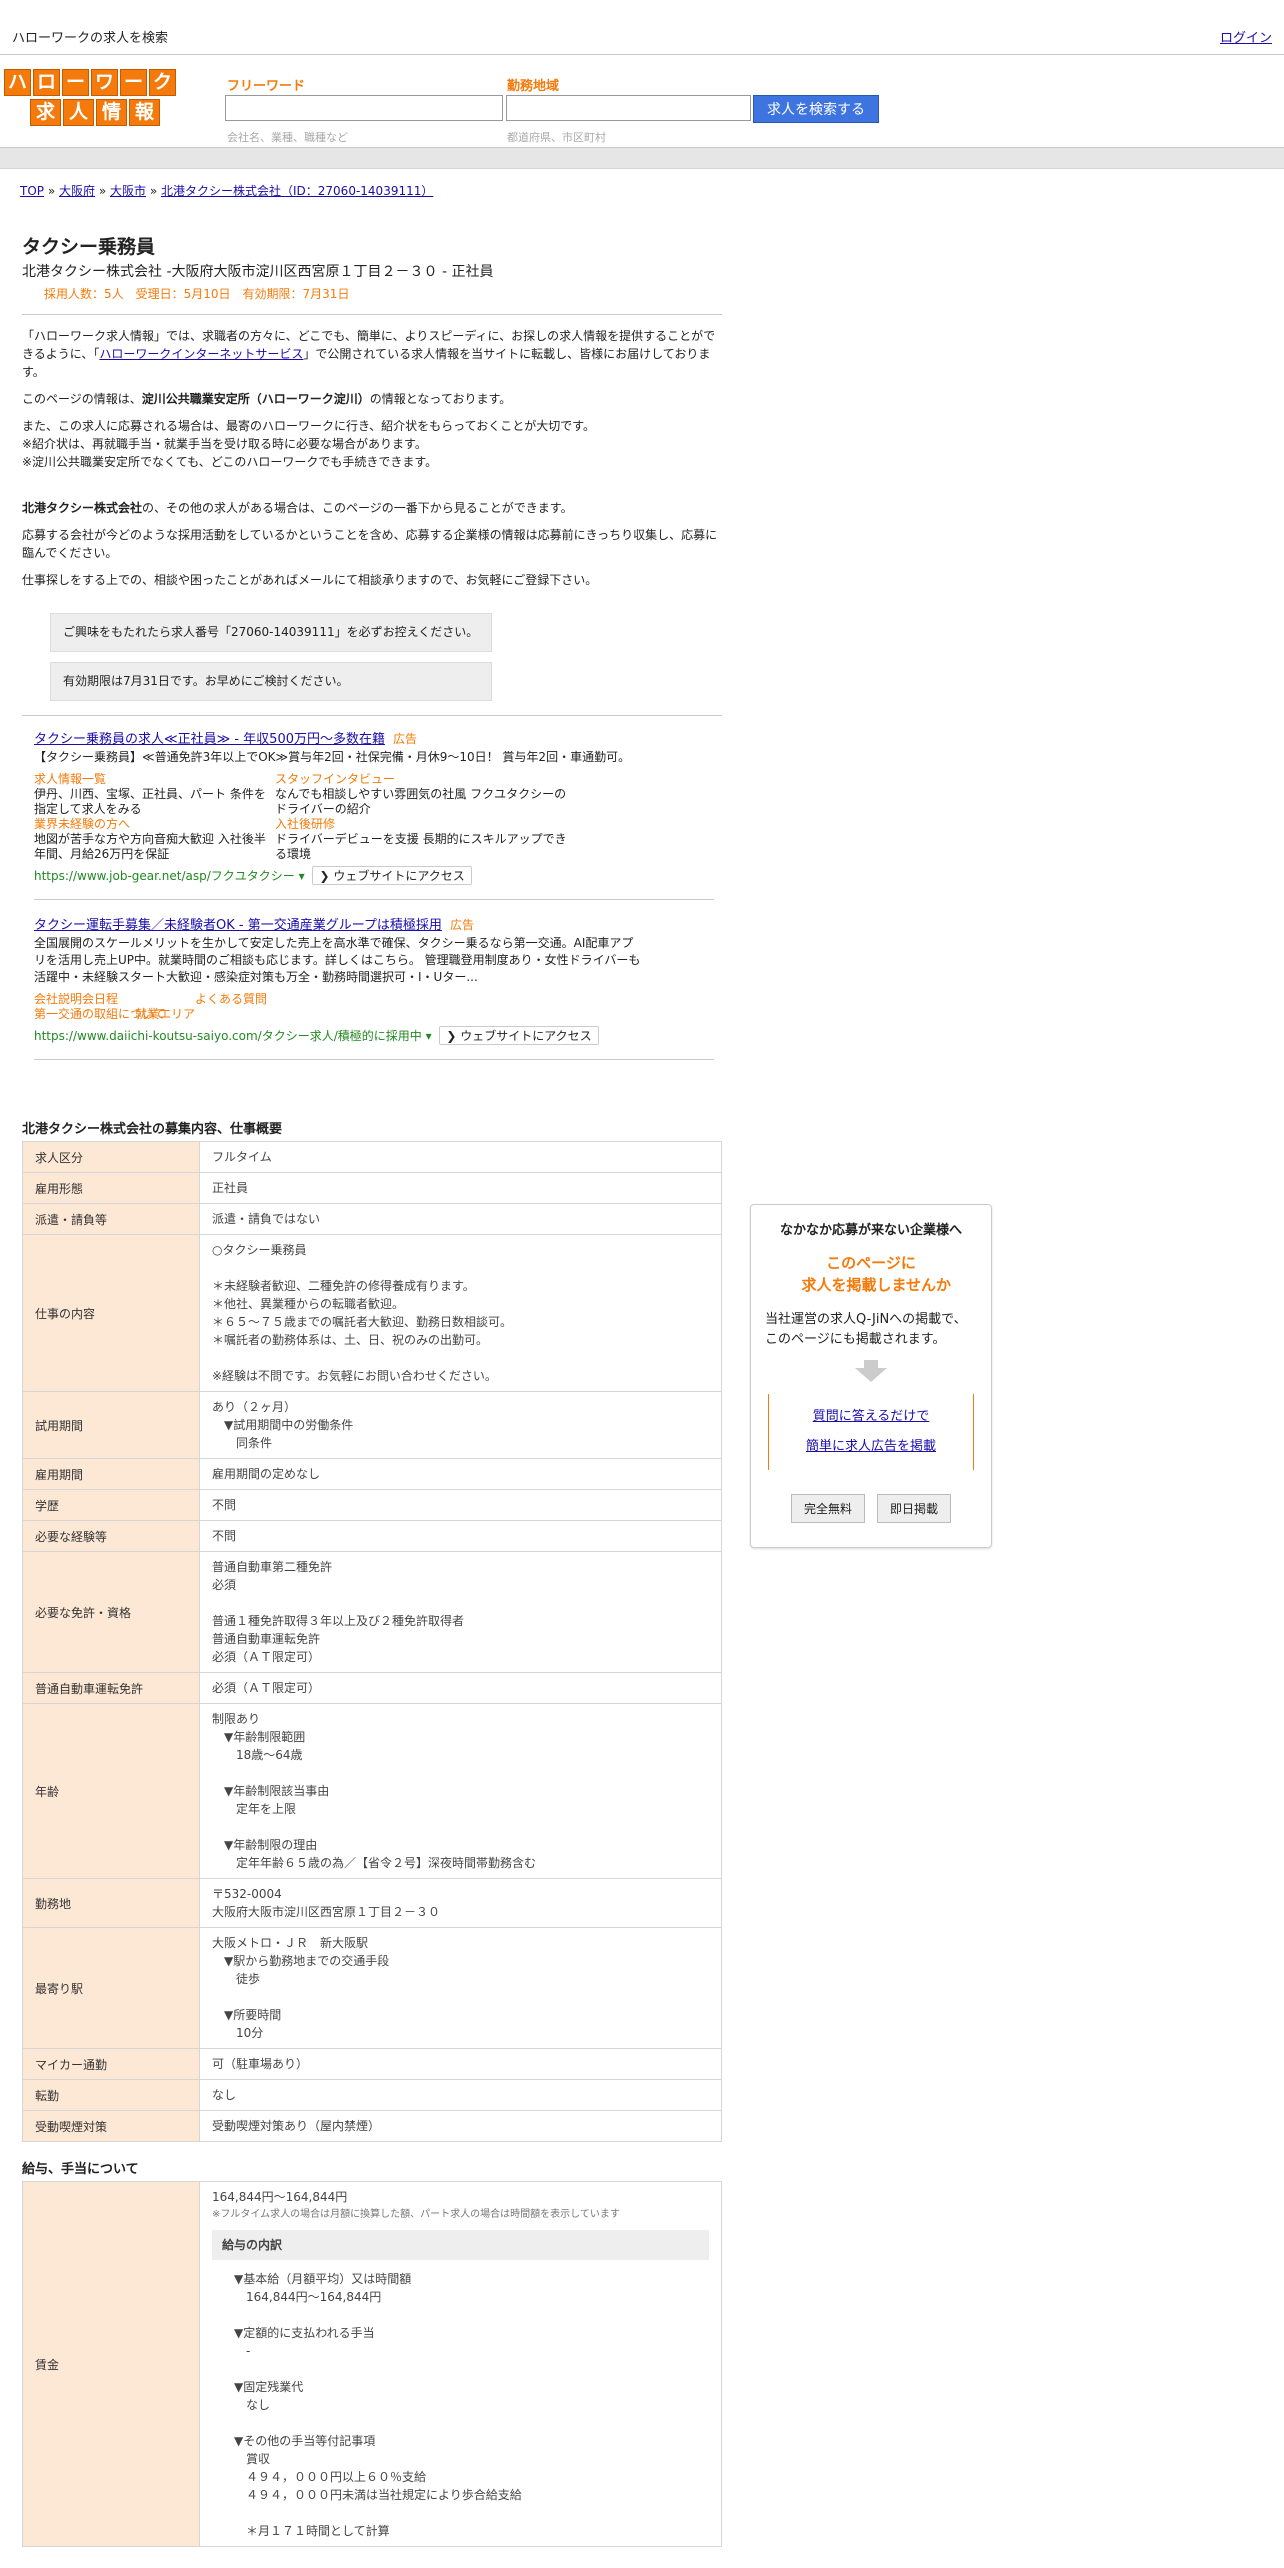 The width and height of the screenshot is (1284, 2568). What do you see at coordinates (242, 2351) in the screenshot?
I see `wage-line: -` at bounding box center [242, 2351].